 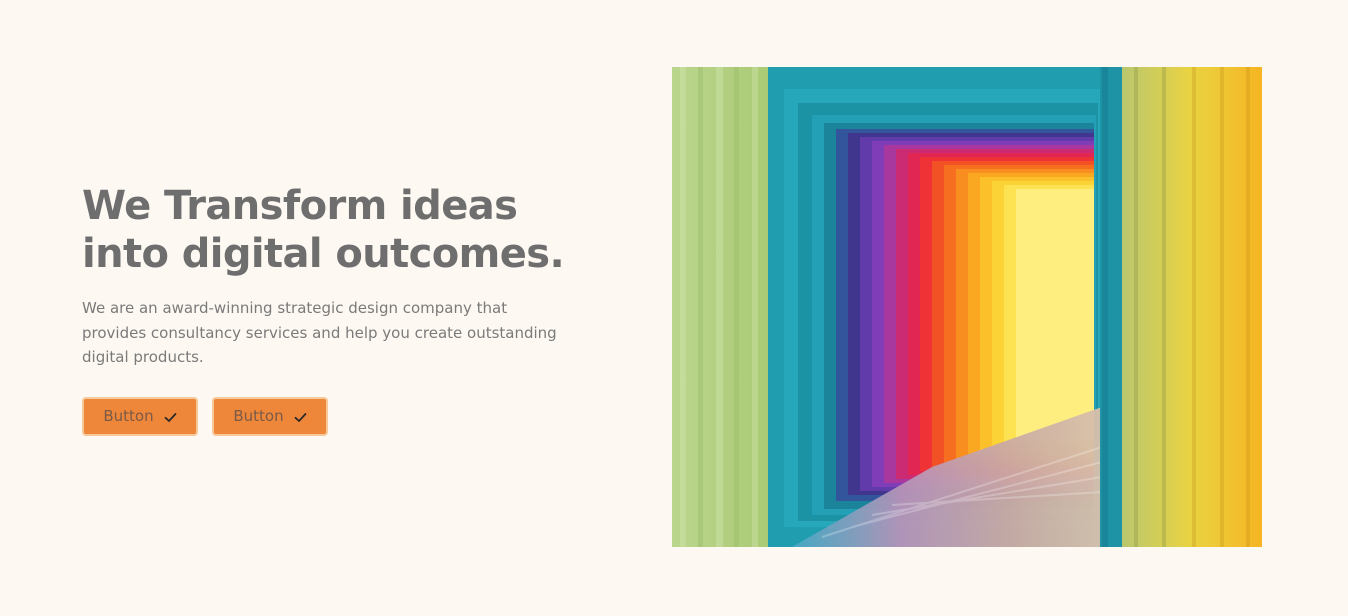 What do you see at coordinates (337, 416) in the screenshot?
I see `hero-button-group: Button Button` at bounding box center [337, 416].